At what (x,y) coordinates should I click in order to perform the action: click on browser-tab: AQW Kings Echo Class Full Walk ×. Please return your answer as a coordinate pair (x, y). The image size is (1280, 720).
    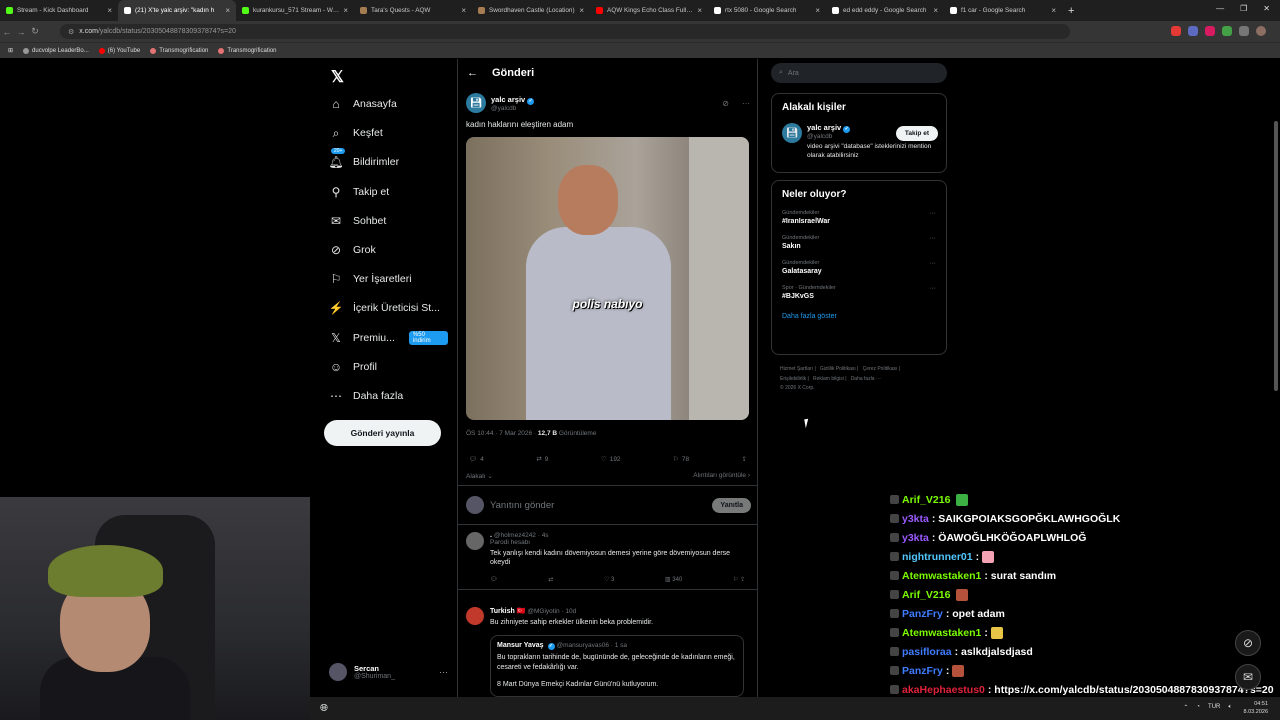
    Looking at the image, I should click on (649, 10).